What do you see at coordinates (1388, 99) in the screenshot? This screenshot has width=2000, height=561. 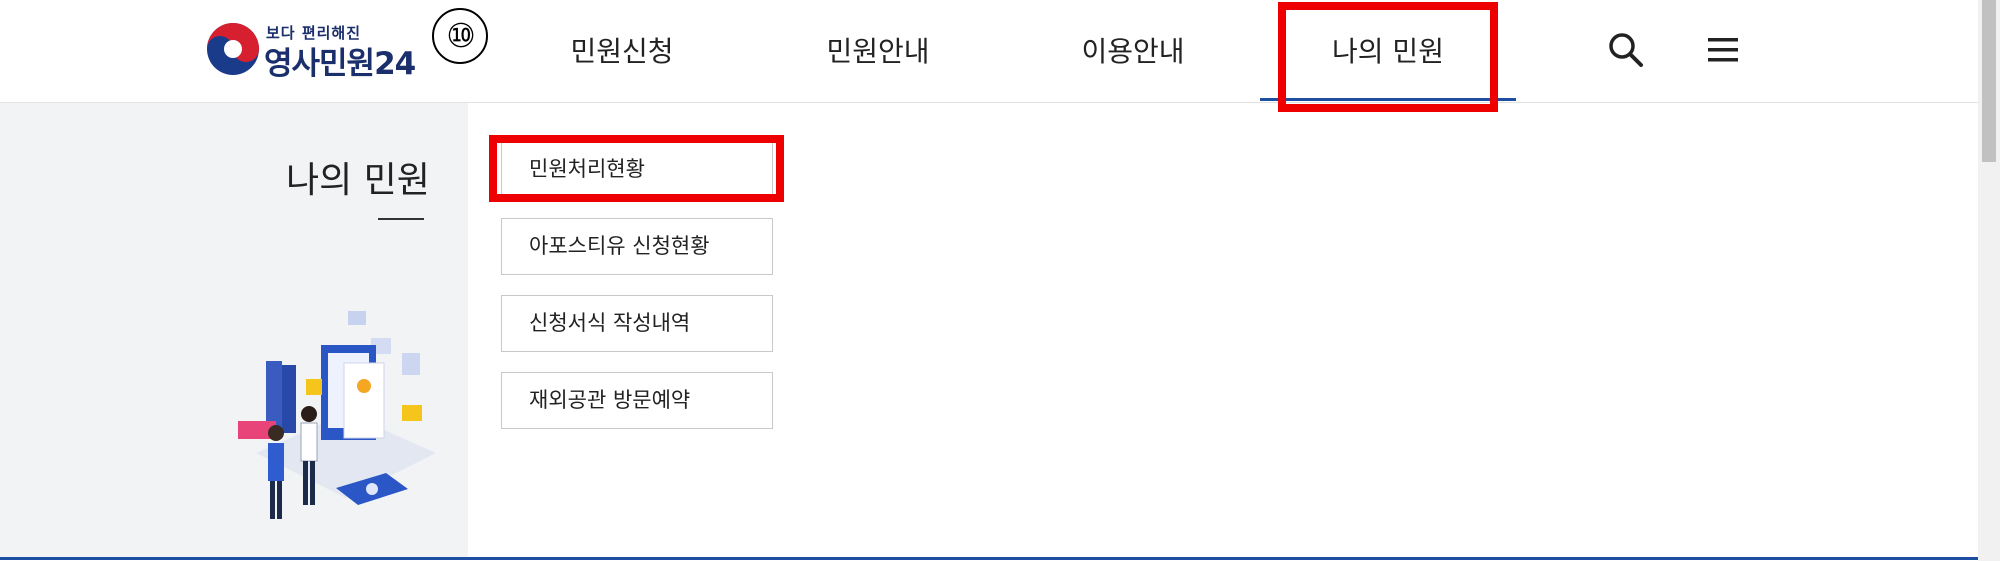 I see `nav-active-indicator` at bounding box center [1388, 99].